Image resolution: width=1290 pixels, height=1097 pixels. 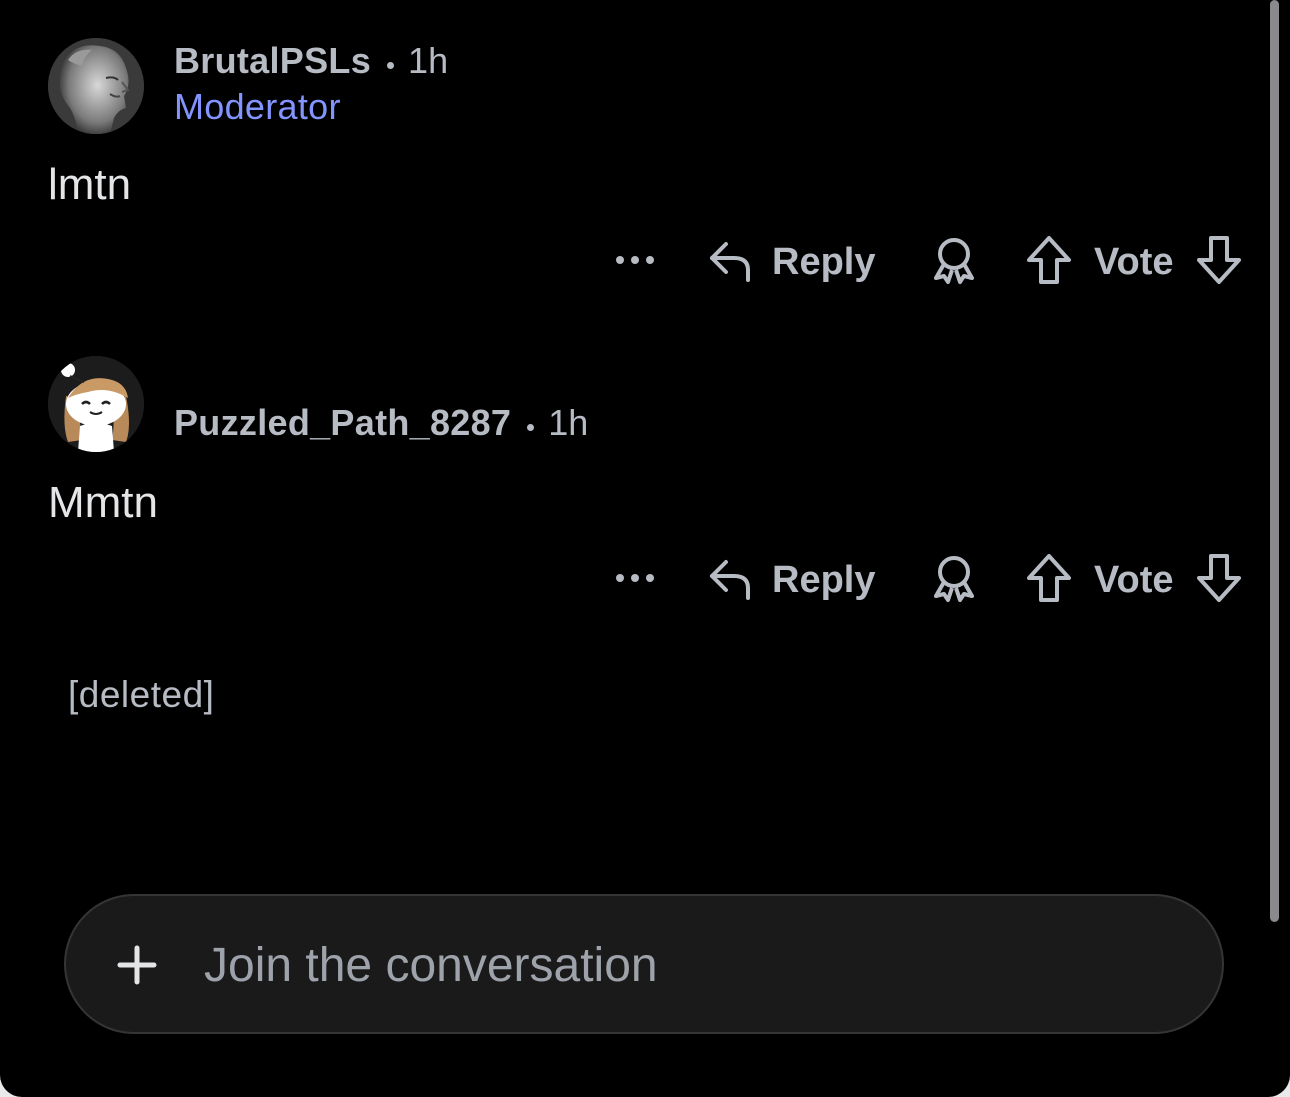 I want to click on comment-body: lmtn, so click(x=90, y=184).